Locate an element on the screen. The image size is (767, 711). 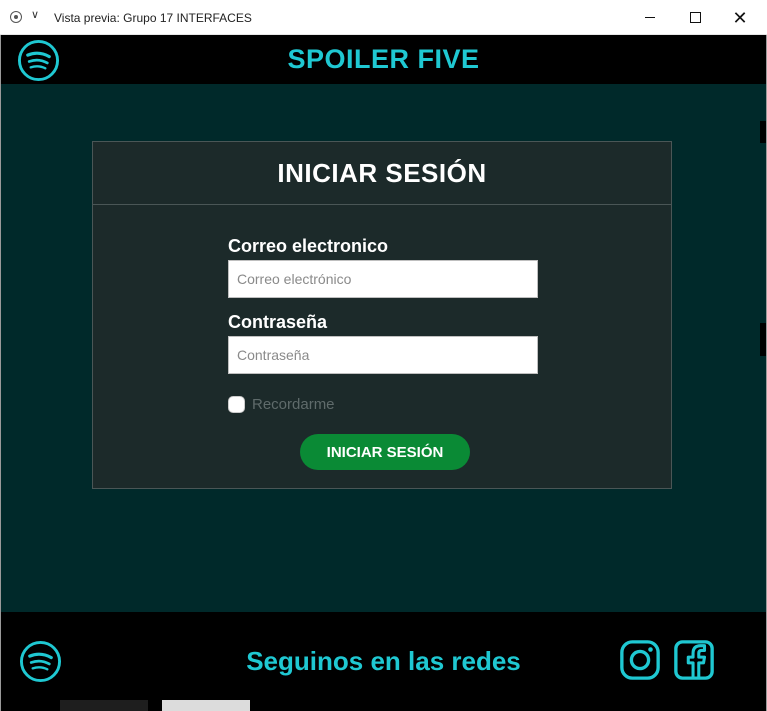
instagram-icon is located at coordinates (640, 660).